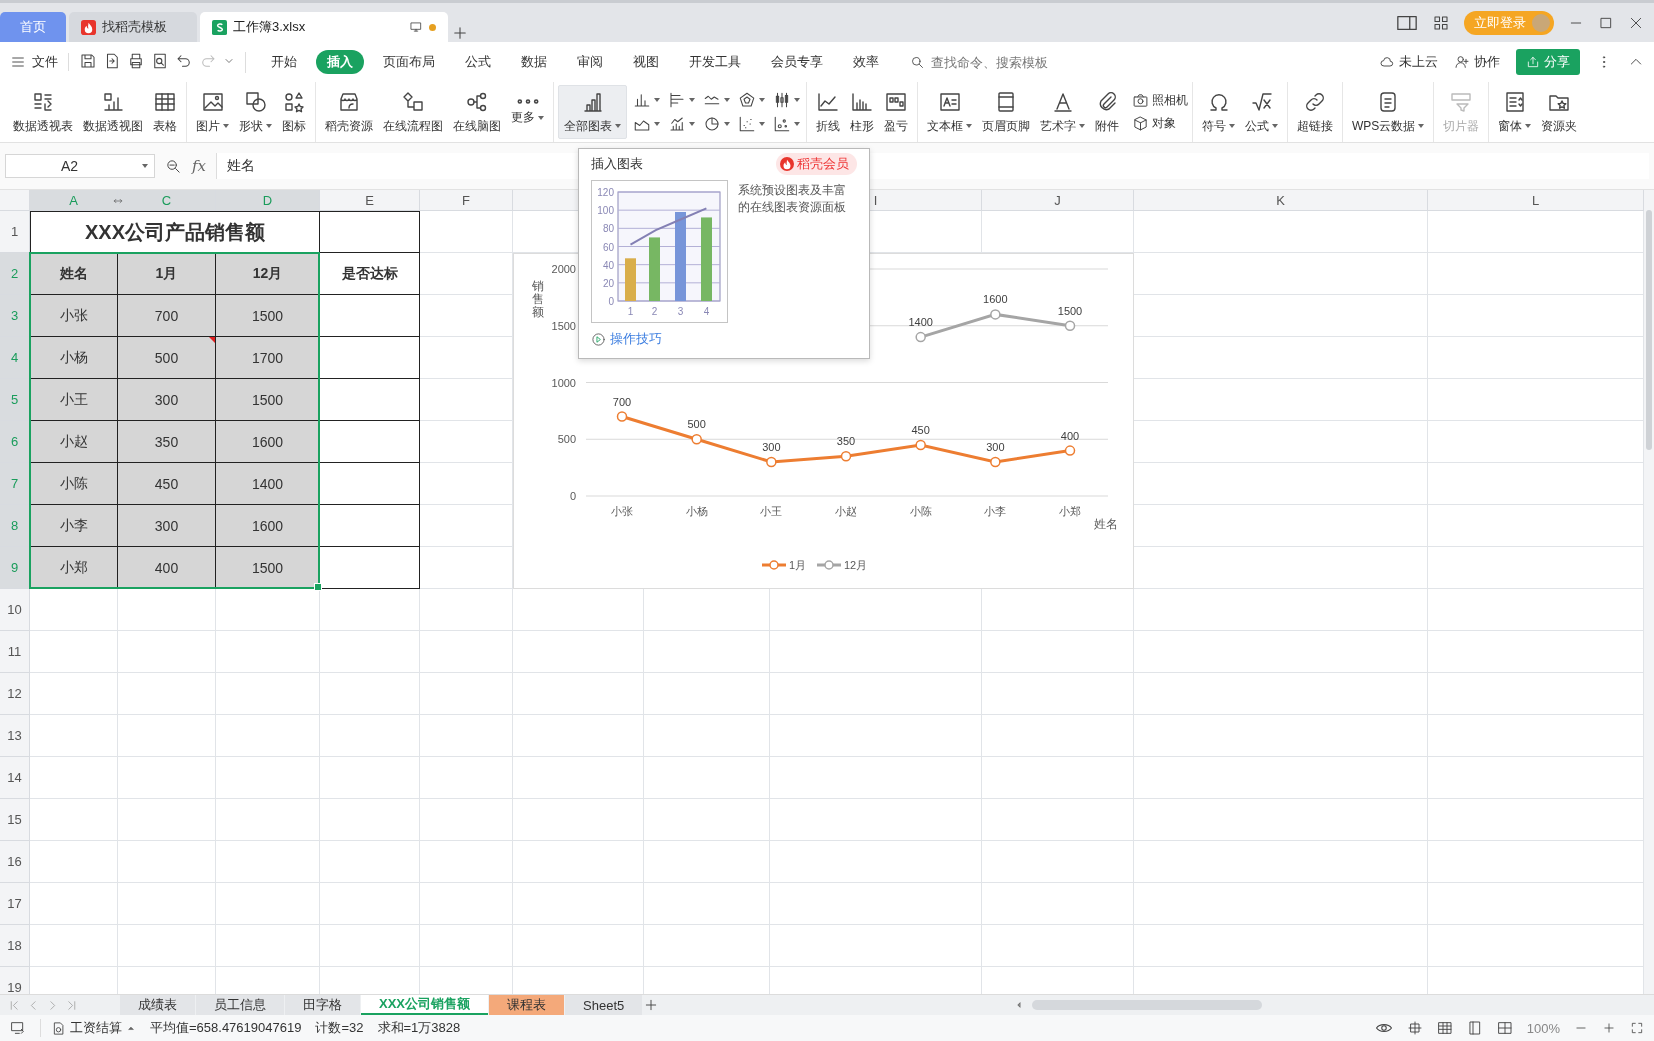  What do you see at coordinates (1106, 524) in the screenshot?
I see `axis-title: 姓名` at bounding box center [1106, 524].